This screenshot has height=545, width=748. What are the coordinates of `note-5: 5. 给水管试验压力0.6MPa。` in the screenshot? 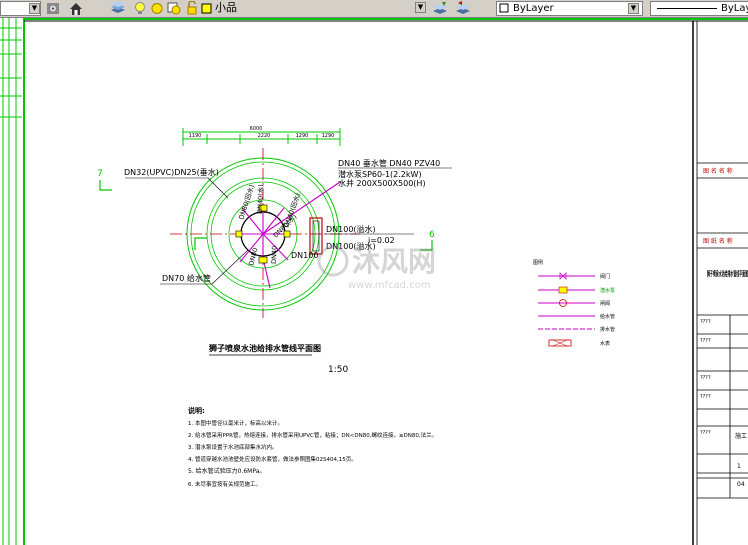 It's located at (226, 471).